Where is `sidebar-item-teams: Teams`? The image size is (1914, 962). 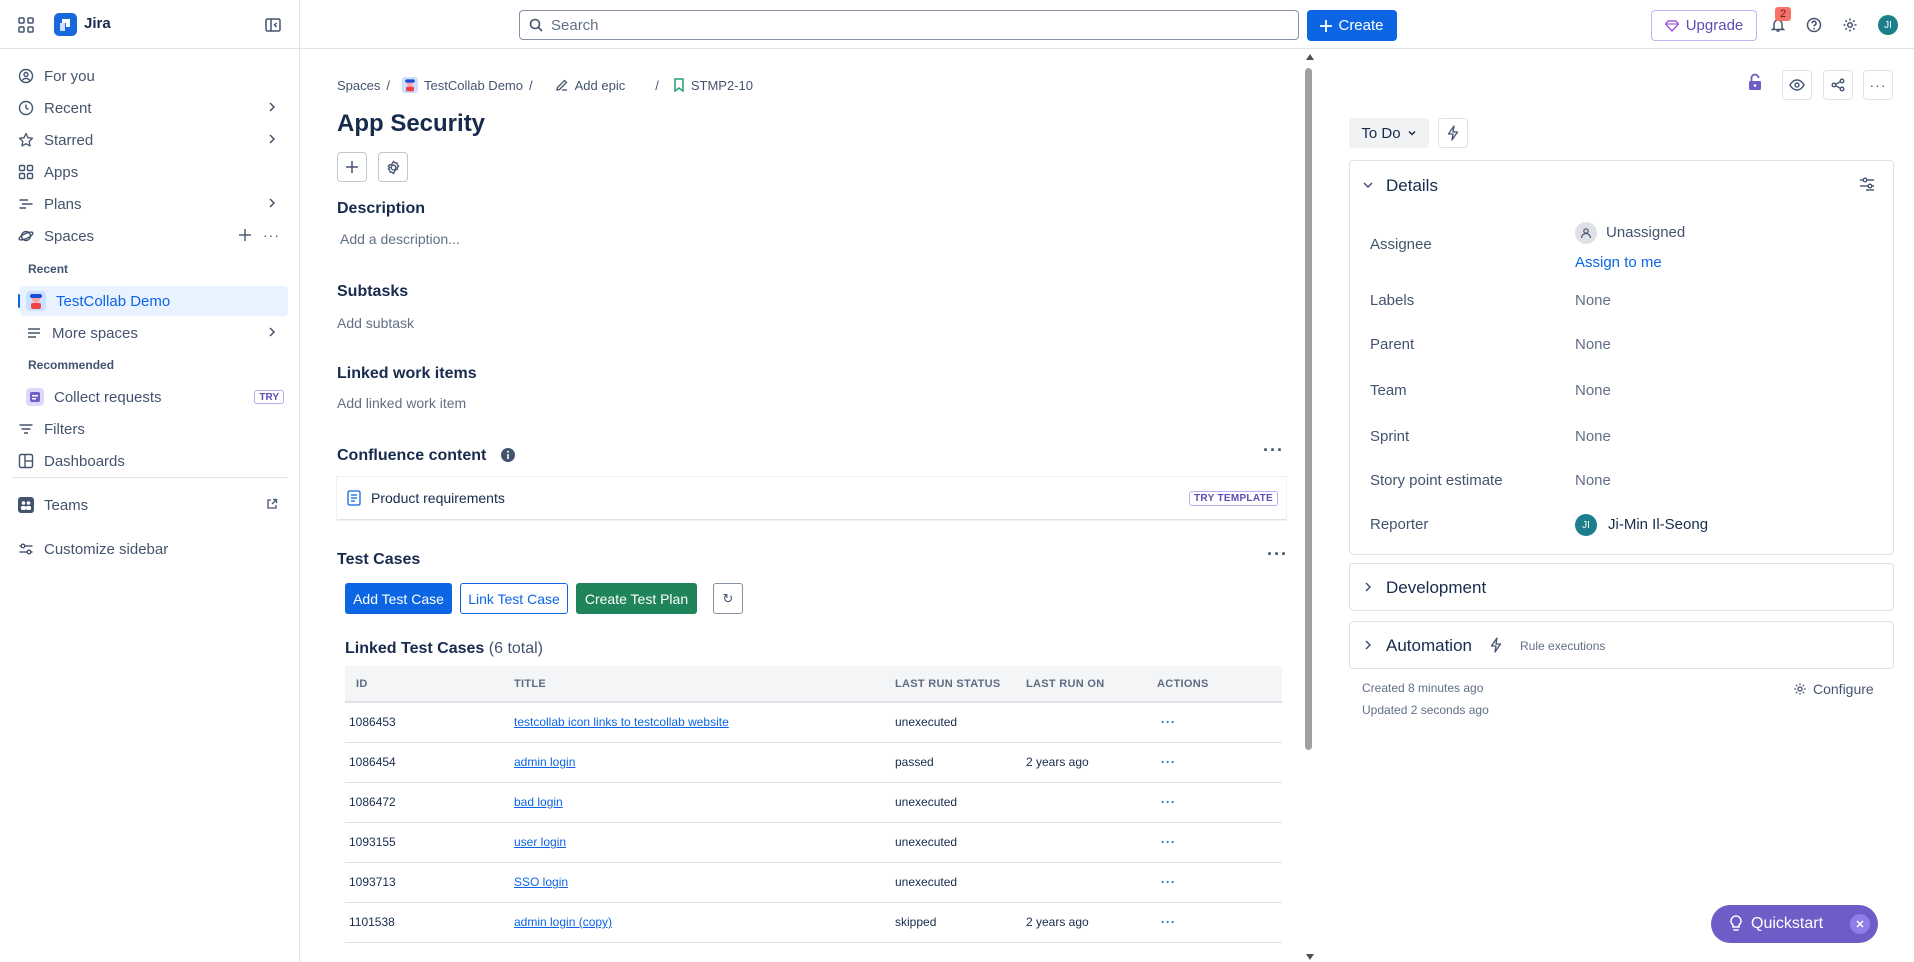
sidebar-item-teams: Teams is located at coordinates (150, 505).